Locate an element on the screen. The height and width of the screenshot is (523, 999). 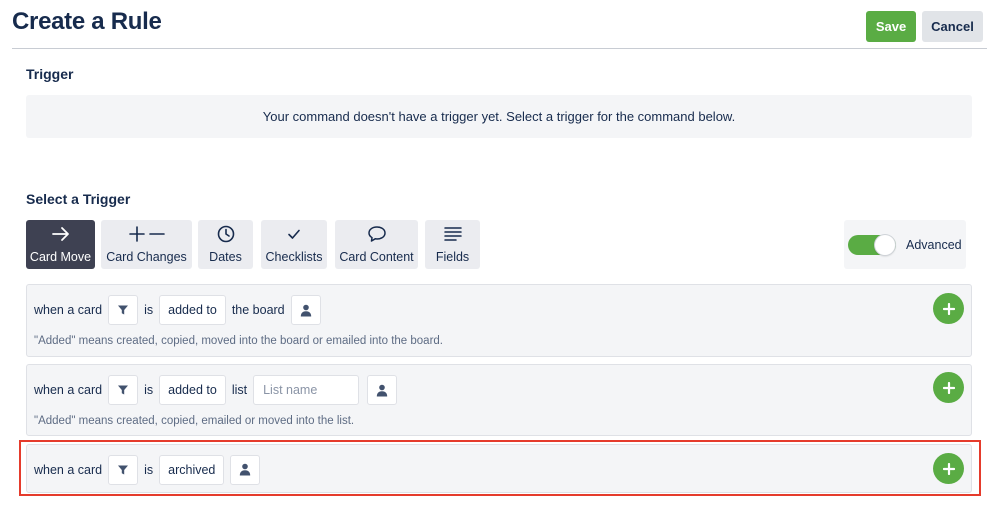
clock-icon is located at coordinates (225, 234).